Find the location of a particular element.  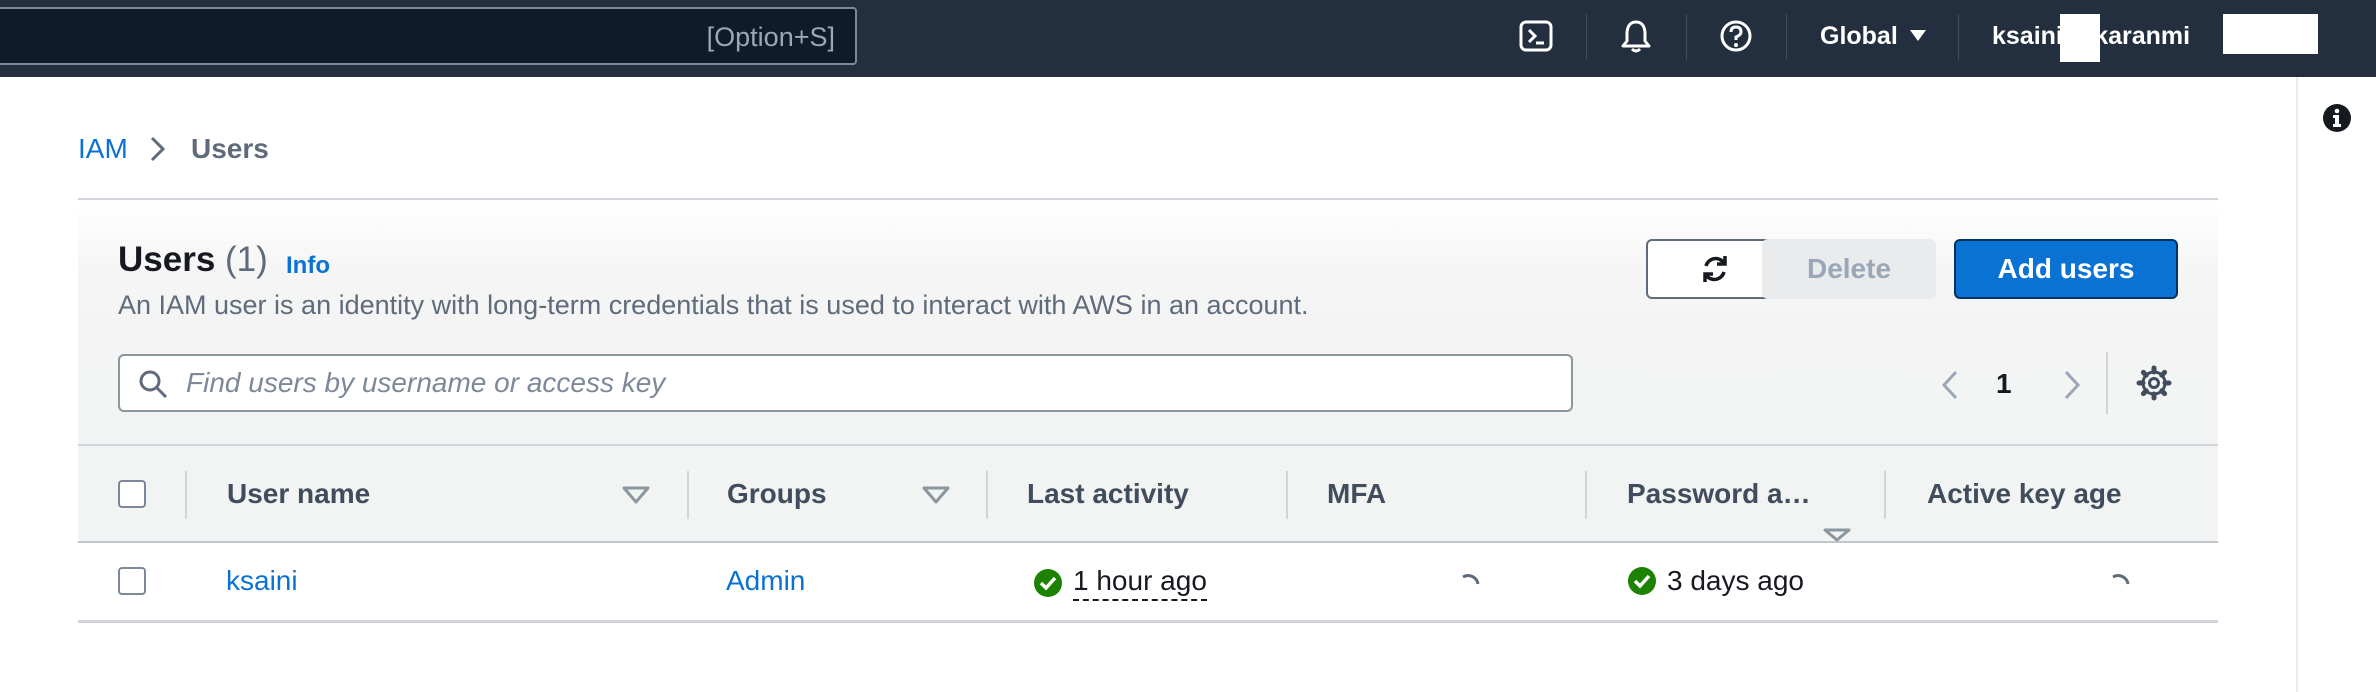

breadcrumb-current: Users is located at coordinates (230, 148).